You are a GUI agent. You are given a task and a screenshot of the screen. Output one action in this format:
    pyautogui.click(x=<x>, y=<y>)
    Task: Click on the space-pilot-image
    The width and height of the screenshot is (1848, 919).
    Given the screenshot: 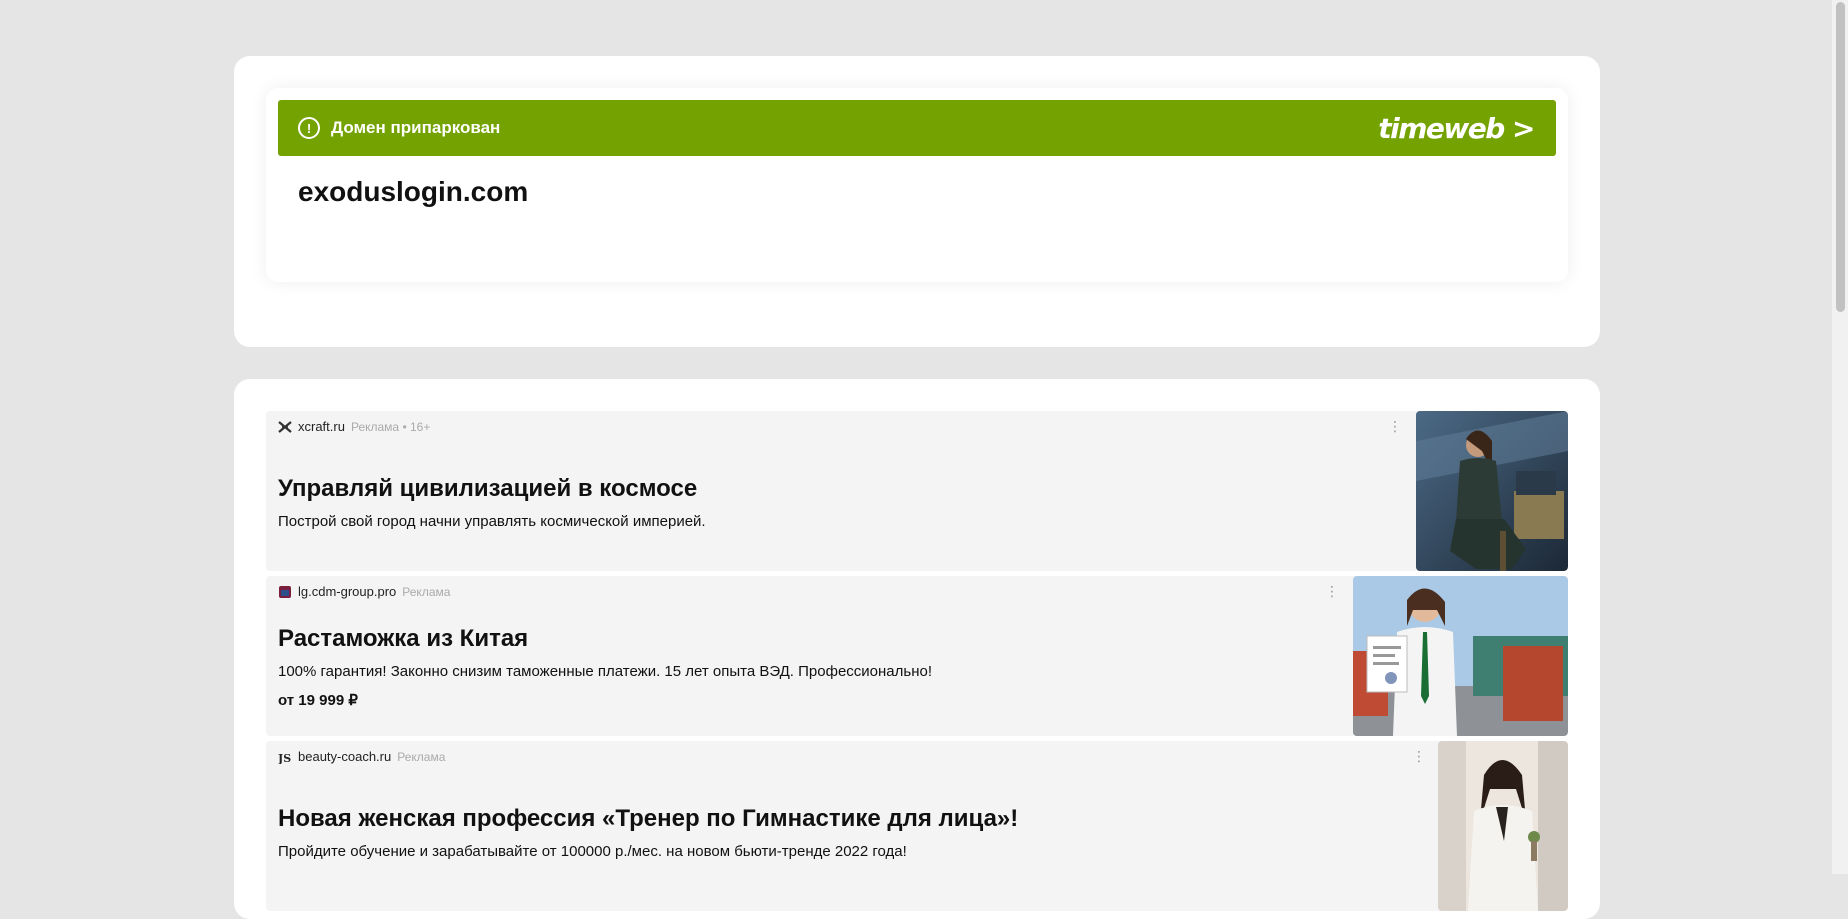 What is the action you would take?
    pyautogui.click(x=1492, y=491)
    